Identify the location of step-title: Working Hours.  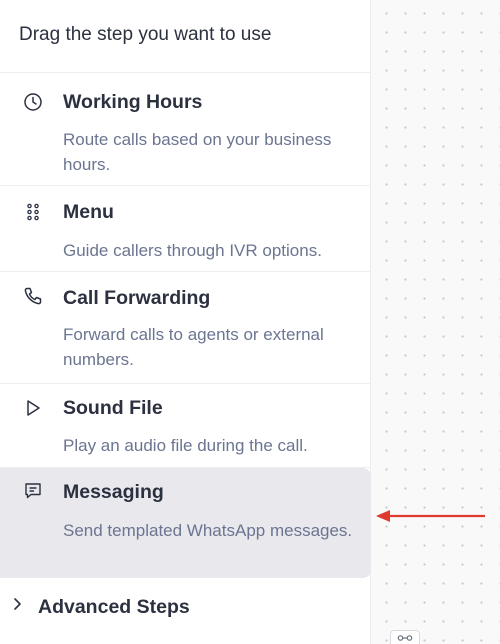
(133, 102).